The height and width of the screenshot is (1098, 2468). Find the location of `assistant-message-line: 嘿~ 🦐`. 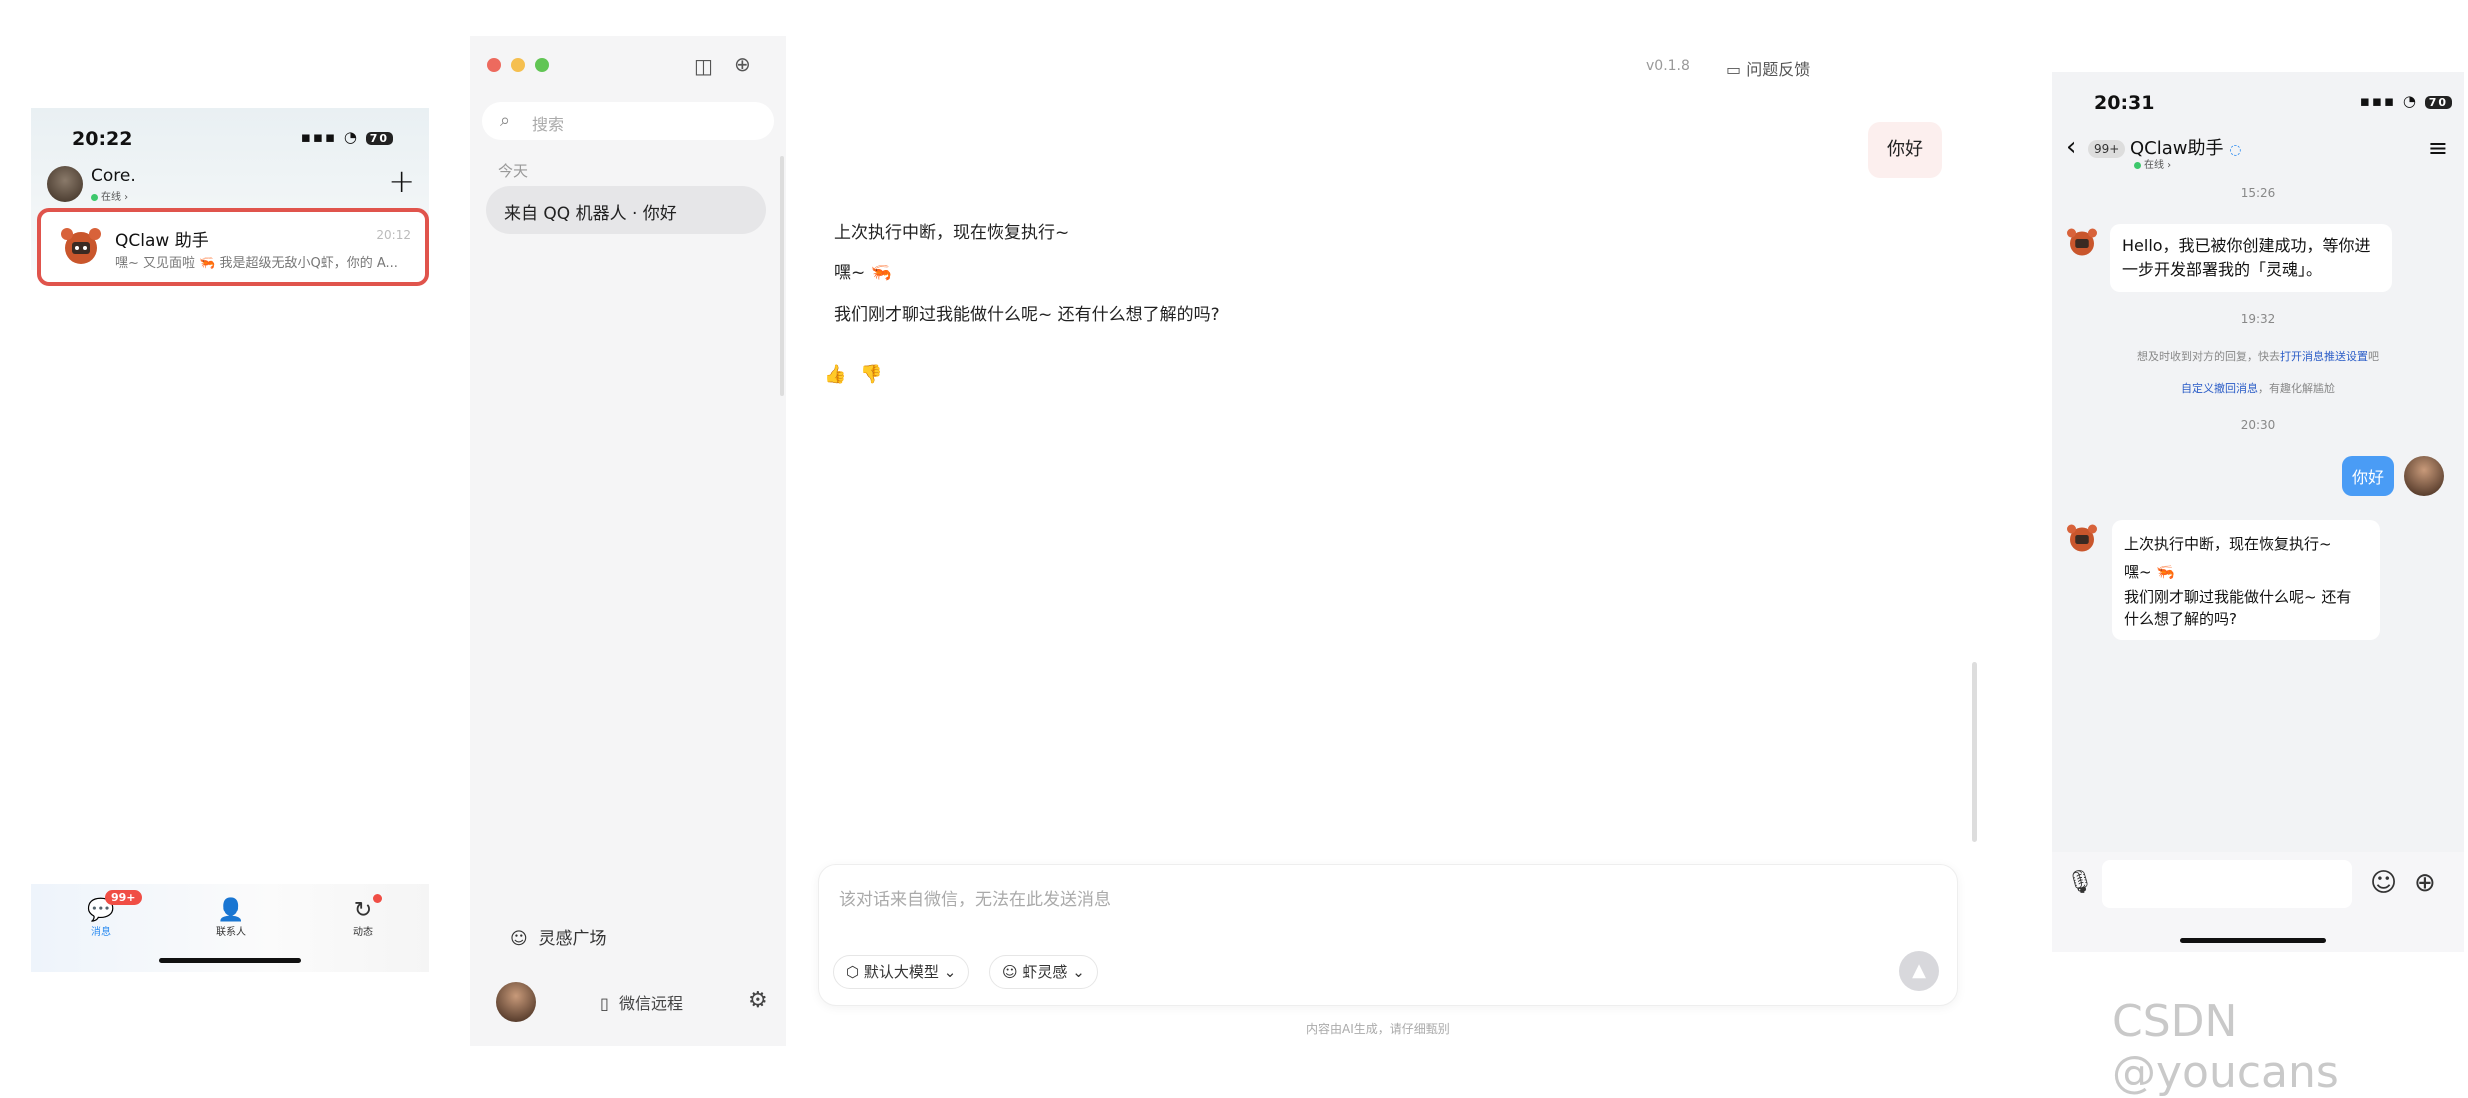

assistant-message-line: 嘿~ 🦐 is located at coordinates (863, 273).